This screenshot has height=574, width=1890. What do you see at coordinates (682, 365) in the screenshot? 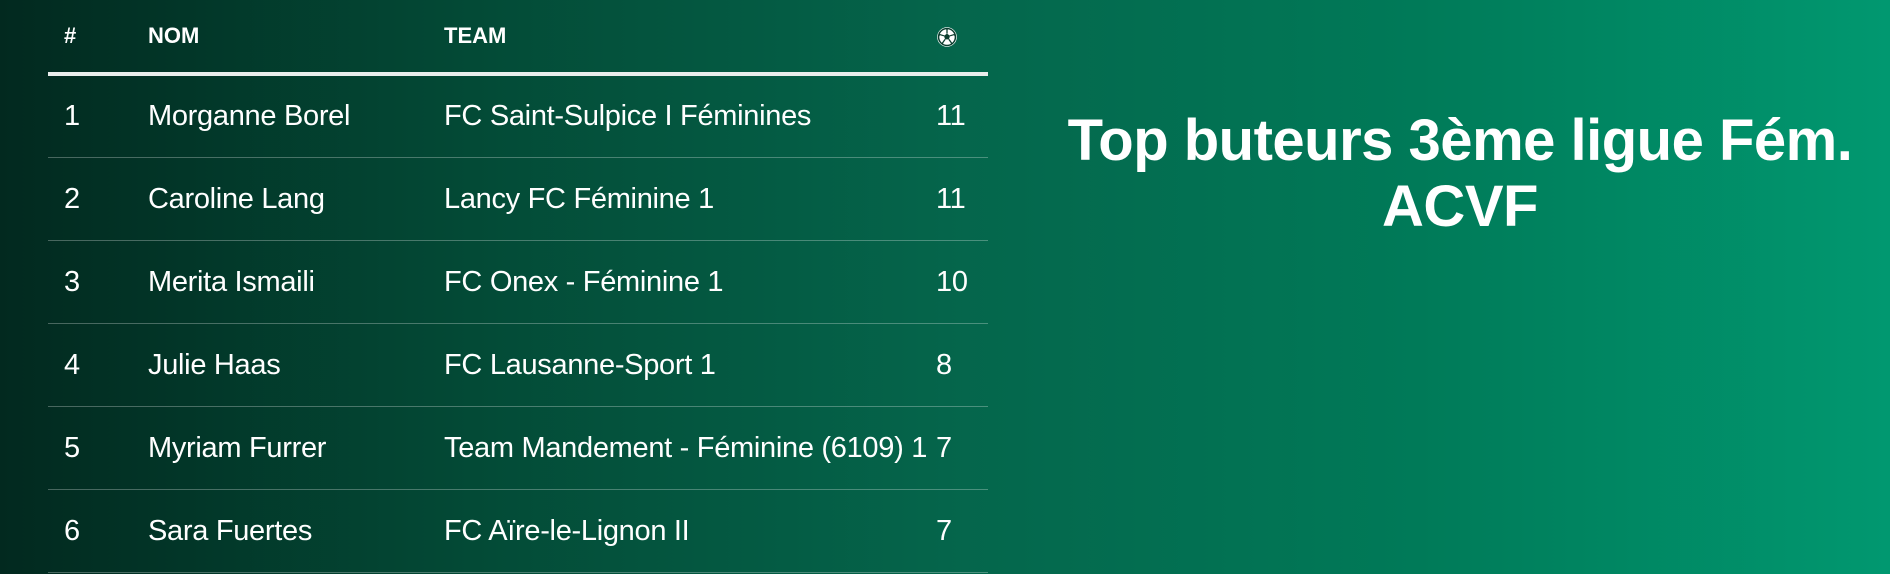
I see `team-cell: FC Lausanne-Sport 1` at bounding box center [682, 365].